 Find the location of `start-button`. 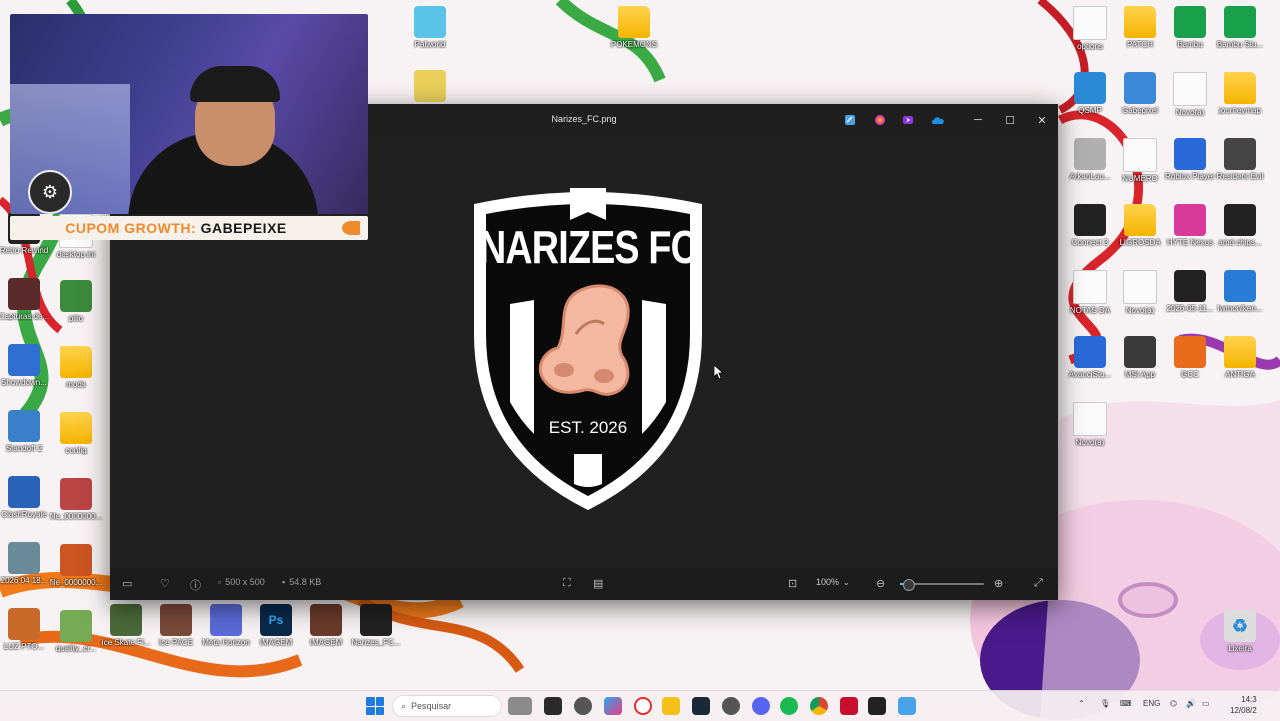

start-button is located at coordinates (375, 706).